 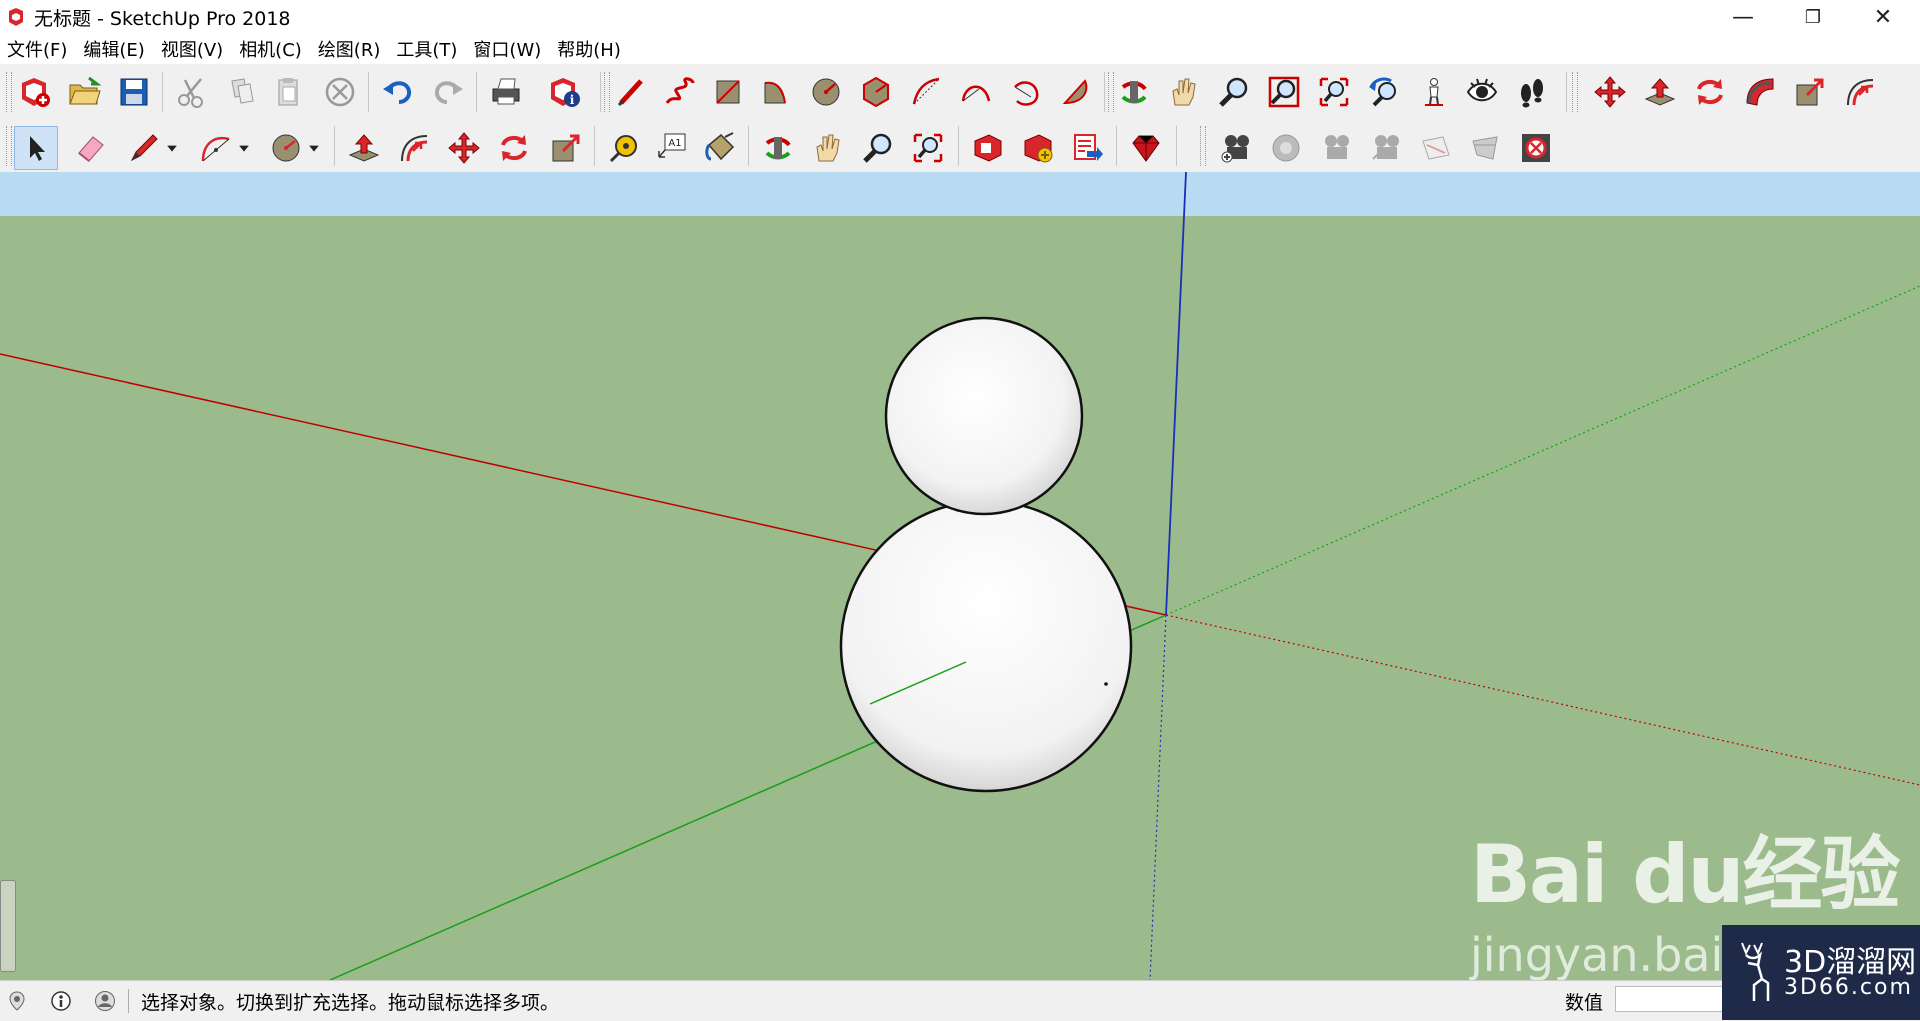 I want to click on camera-icon, so click(x=1336, y=148).